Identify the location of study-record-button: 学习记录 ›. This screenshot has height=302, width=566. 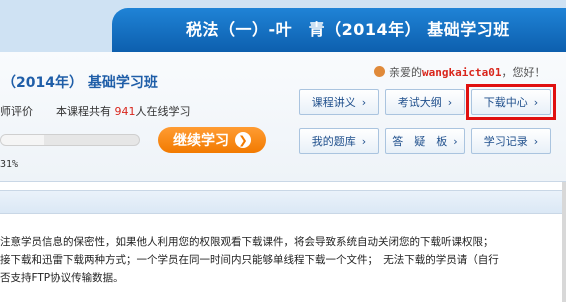
(511, 141).